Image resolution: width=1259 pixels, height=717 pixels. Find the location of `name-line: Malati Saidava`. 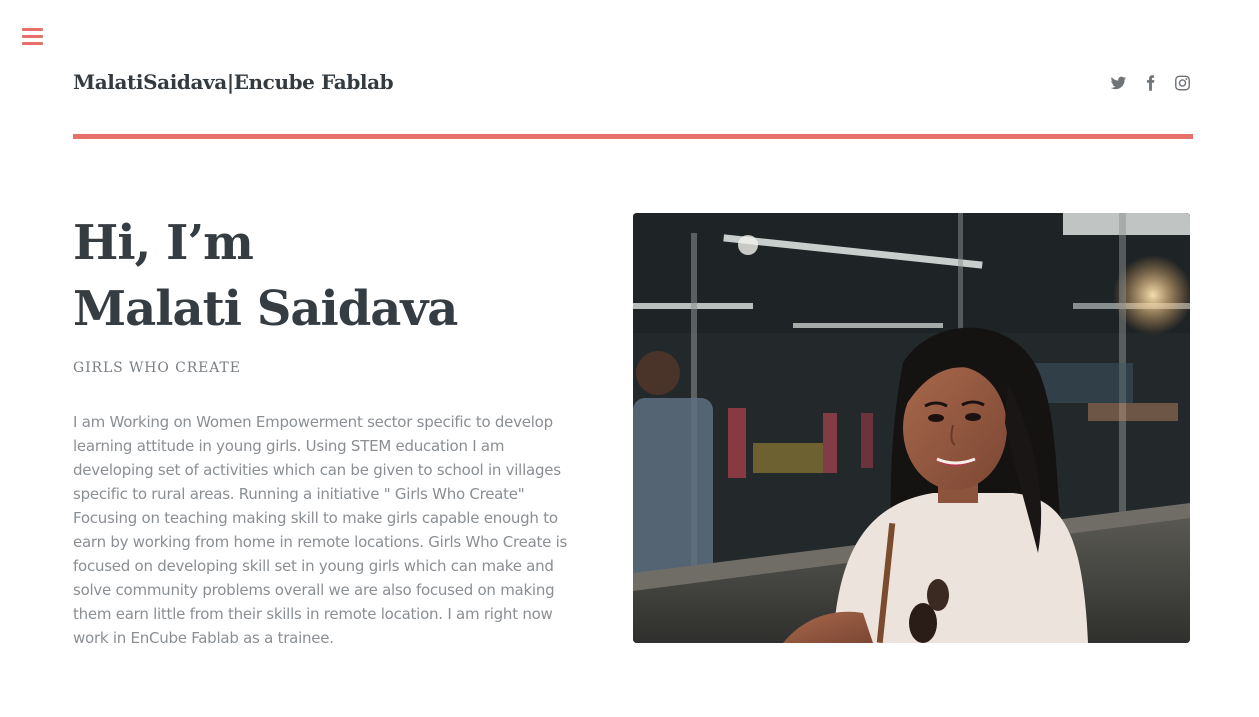

name-line: Malati Saidava is located at coordinates (265, 309).